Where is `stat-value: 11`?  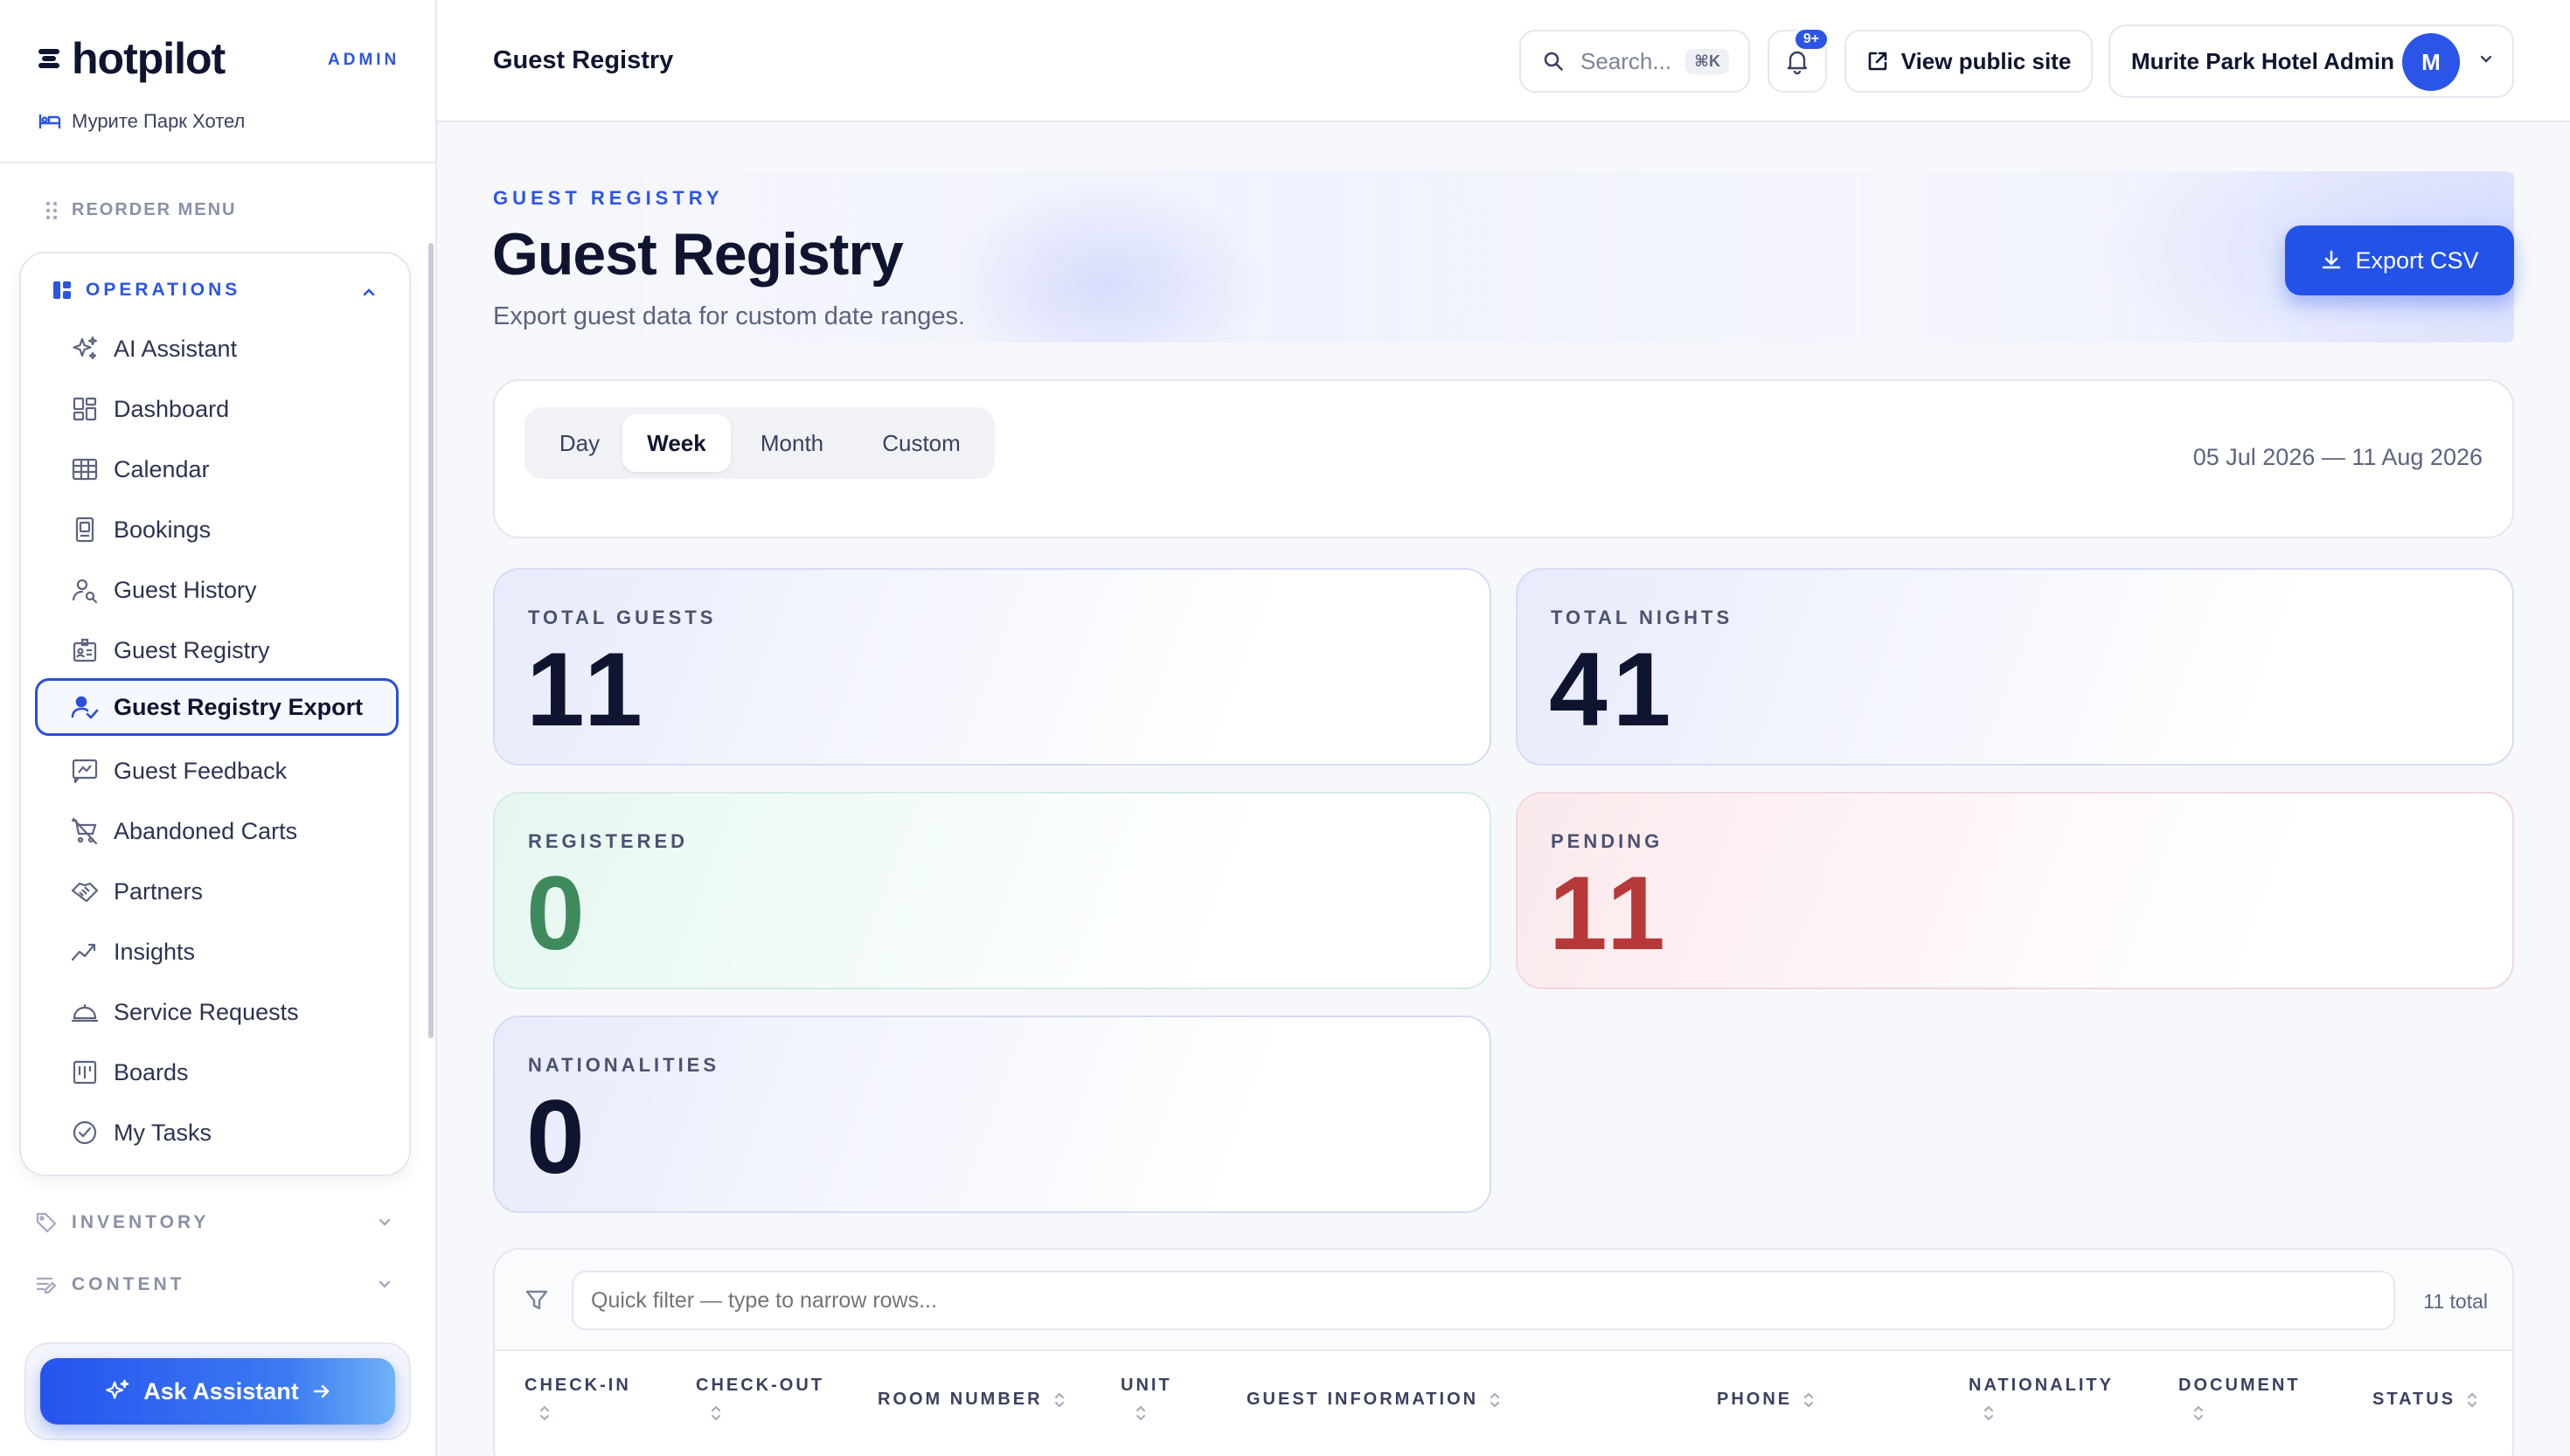
stat-value: 11 is located at coordinates (1609, 913).